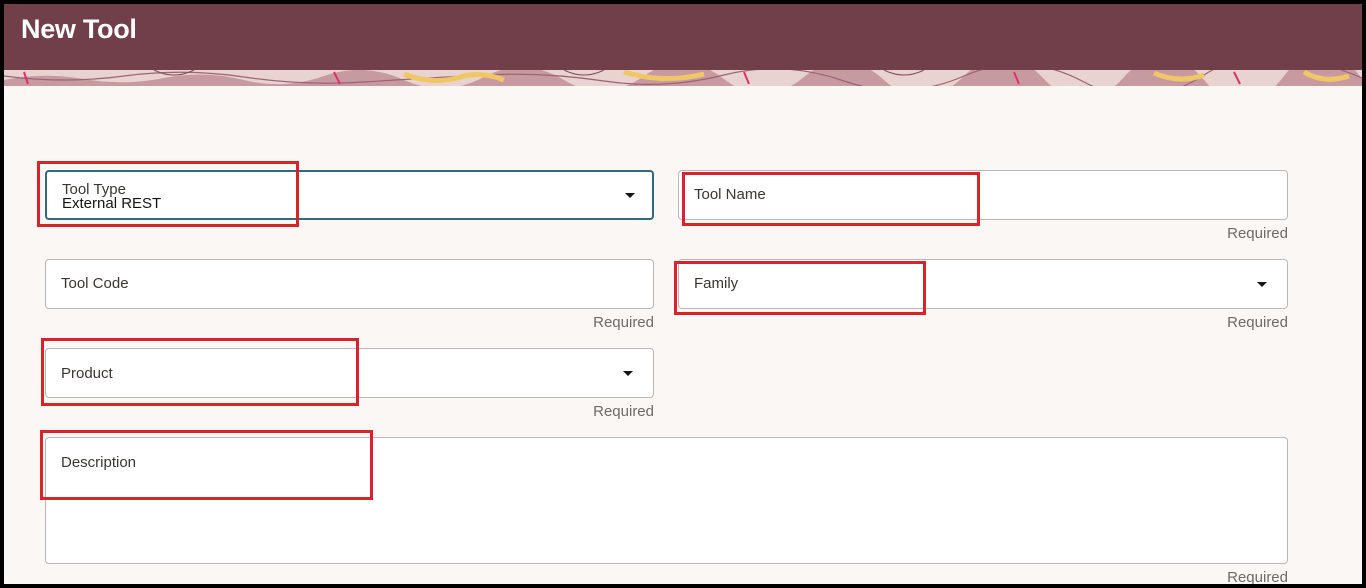 The width and height of the screenshot is (1366, 588). What do you see at coordinates (95, 283) in the screenshot?
I see `tool-code-label: Tool Code` at bounding box center [95, 283].